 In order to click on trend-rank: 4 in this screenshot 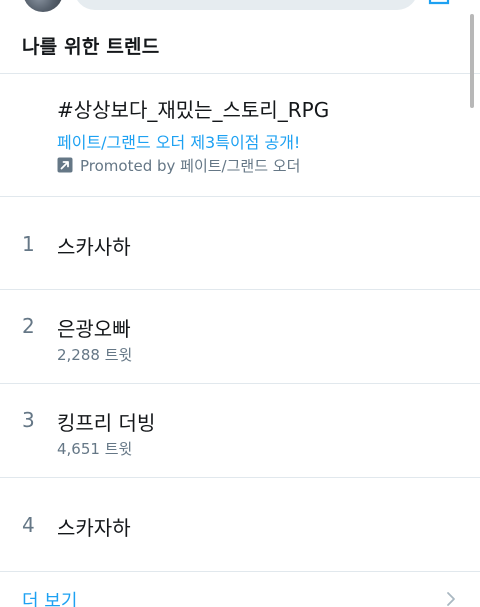, I will do `click(28, 525)`.